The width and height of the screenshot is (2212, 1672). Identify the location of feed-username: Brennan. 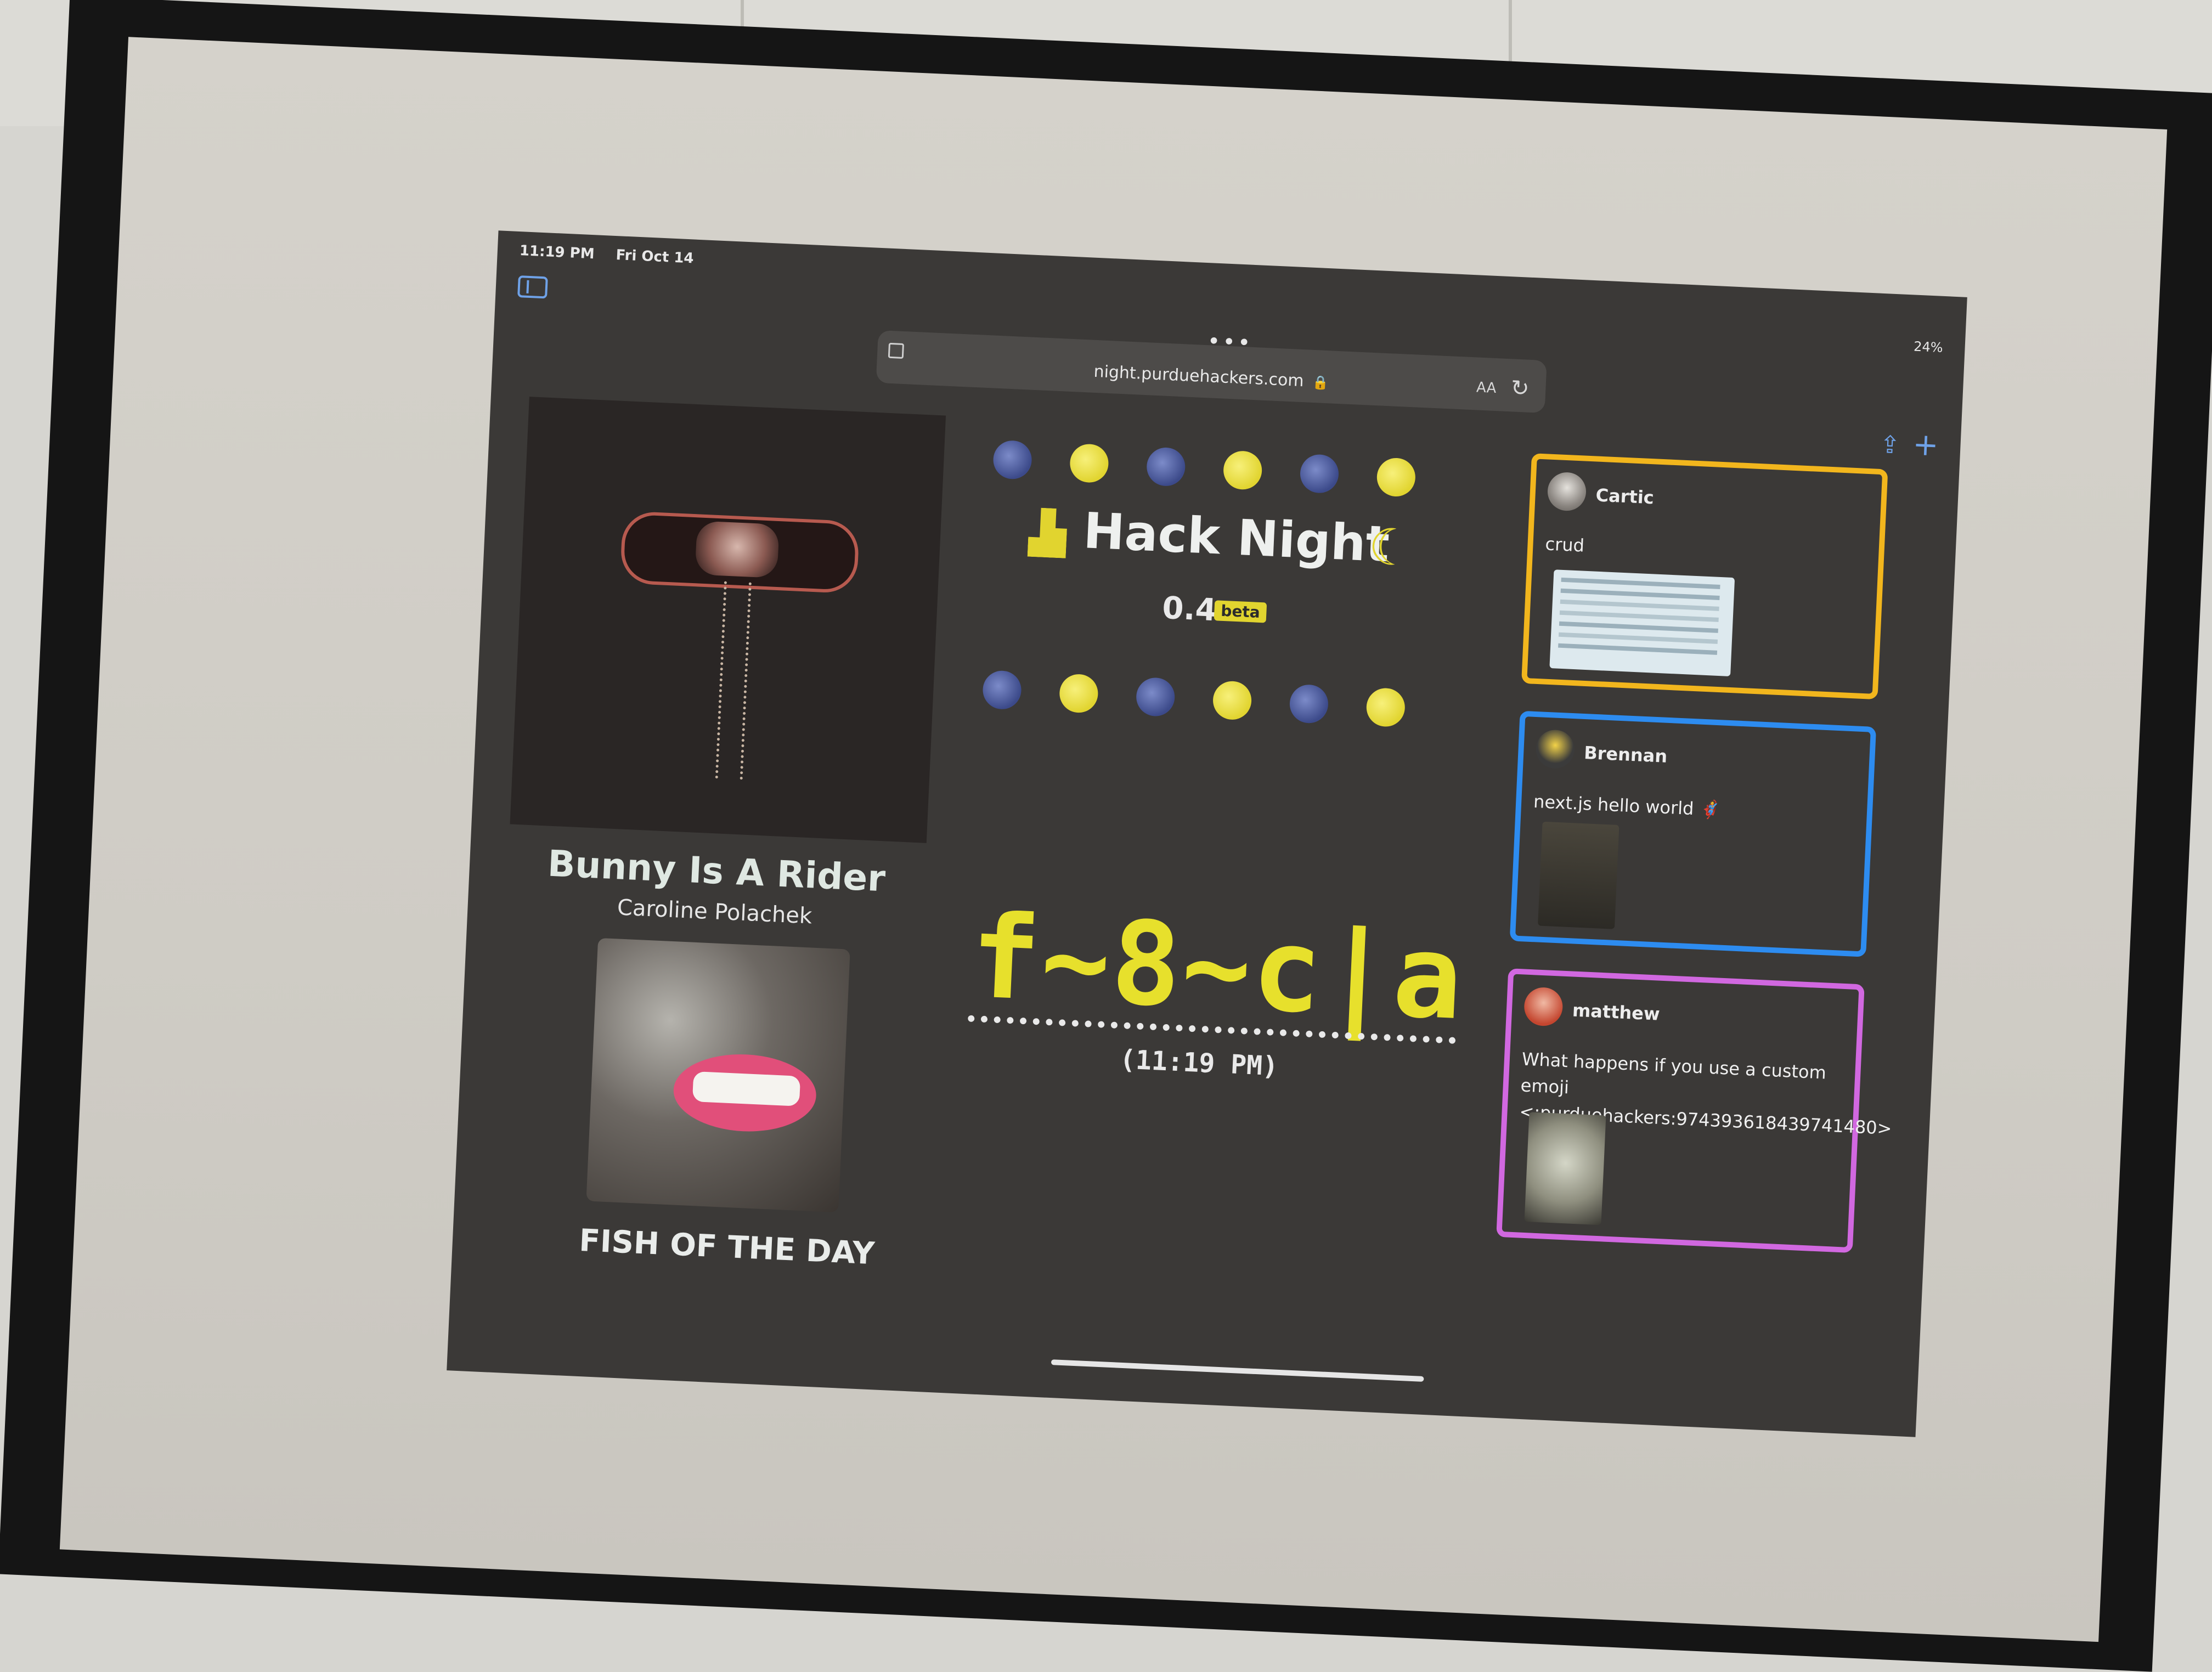
(1626, 754).